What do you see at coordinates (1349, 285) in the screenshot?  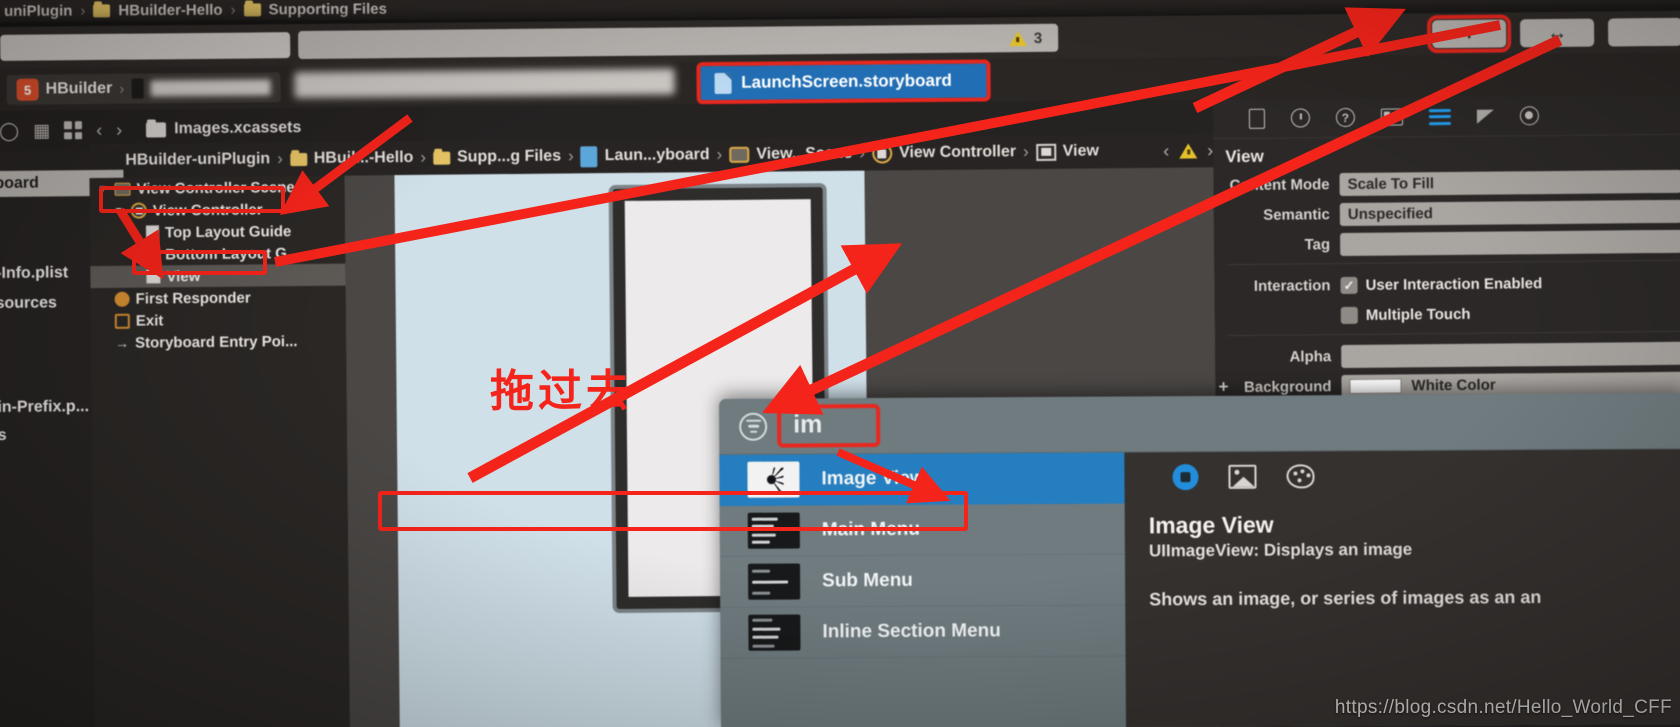 I see `checkbox-user-interaction-enabled` at bounding box center [1349, 285].